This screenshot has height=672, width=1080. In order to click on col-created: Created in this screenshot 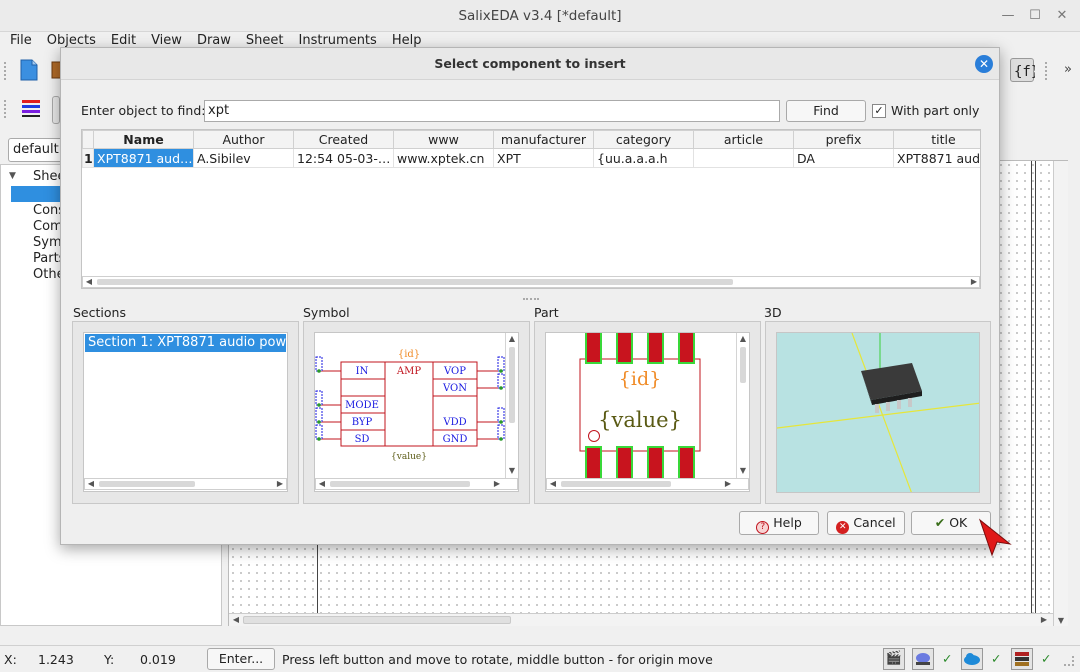, I will do `click(343, 139)`.